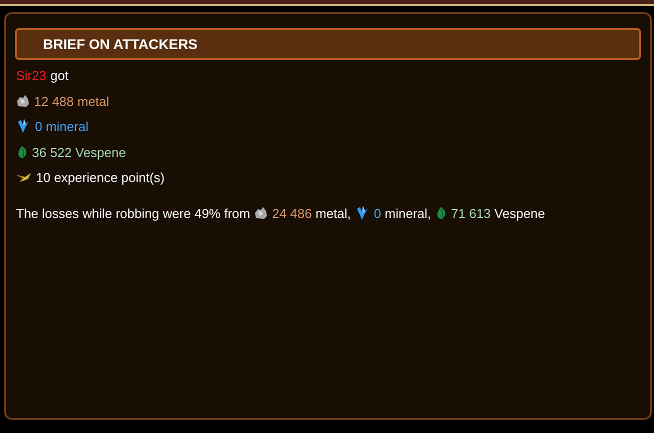 This screenshot has width=654, height=433. Describe the element at coordinates (120, 44) in the screenshot. I see `panel-title: BRIEF ON ATTACKERS` at that location.